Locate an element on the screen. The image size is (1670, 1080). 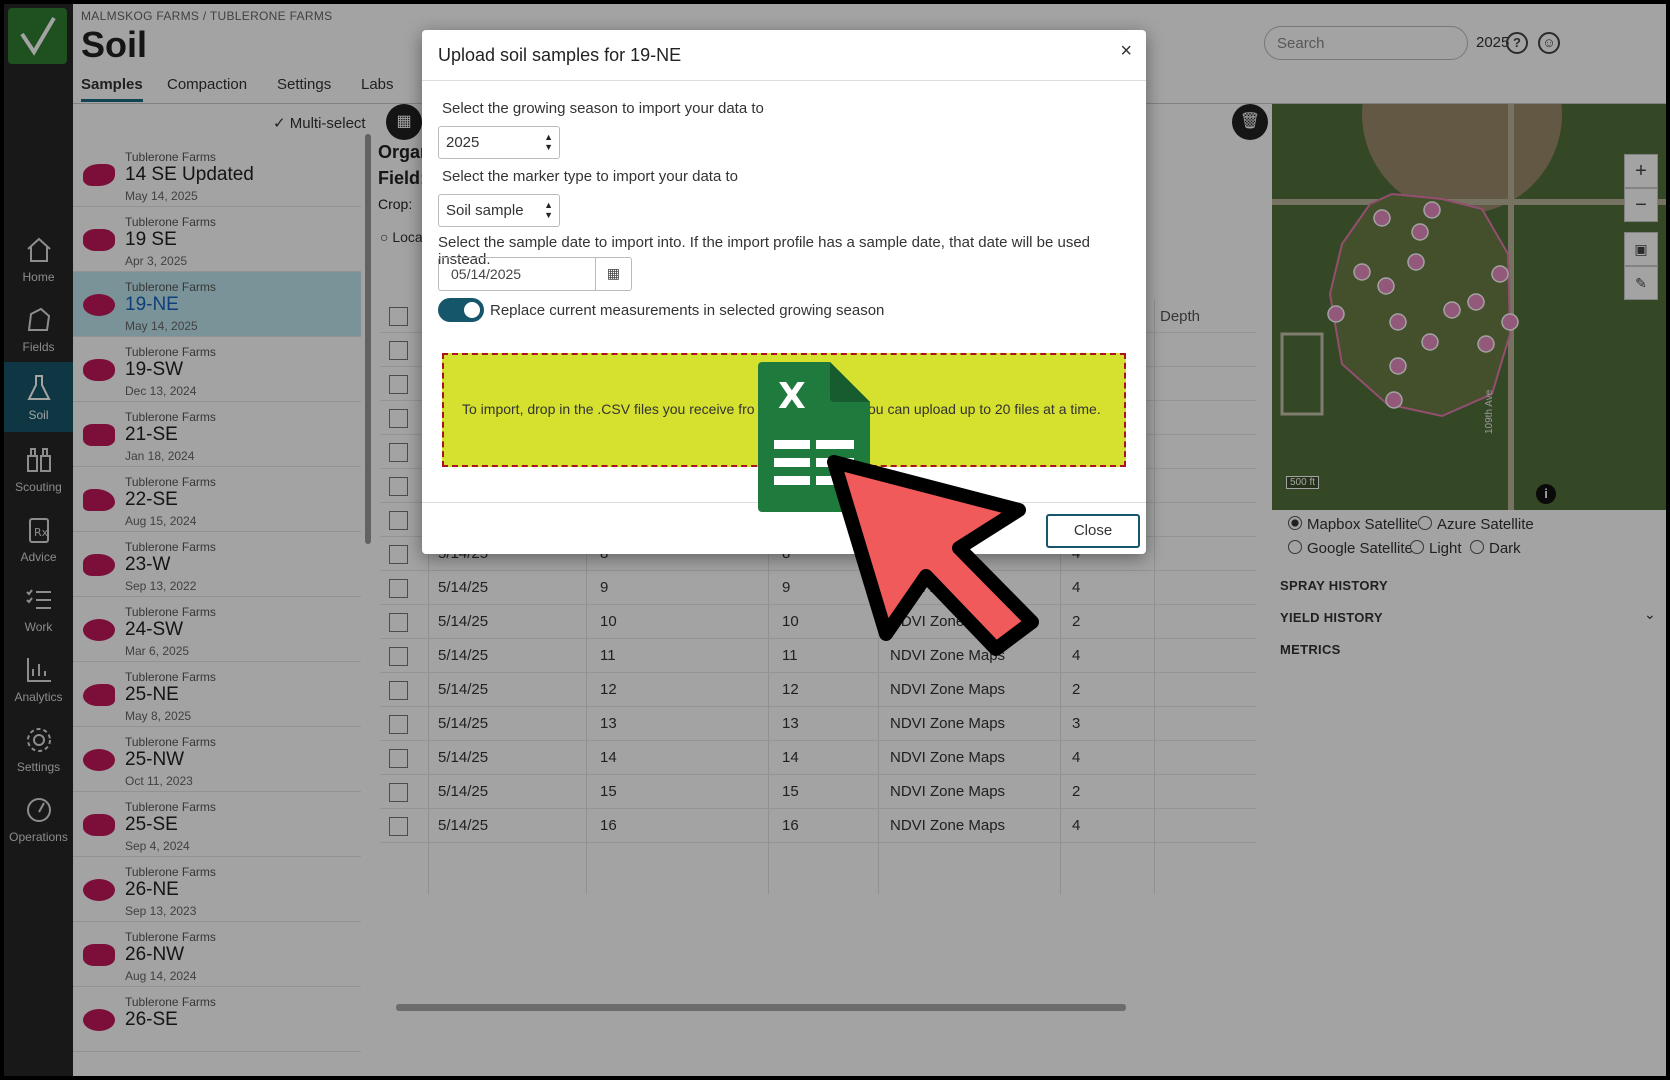
sample-date-input: 05/14/2025 ▦ is located at coordinates (535, 274).